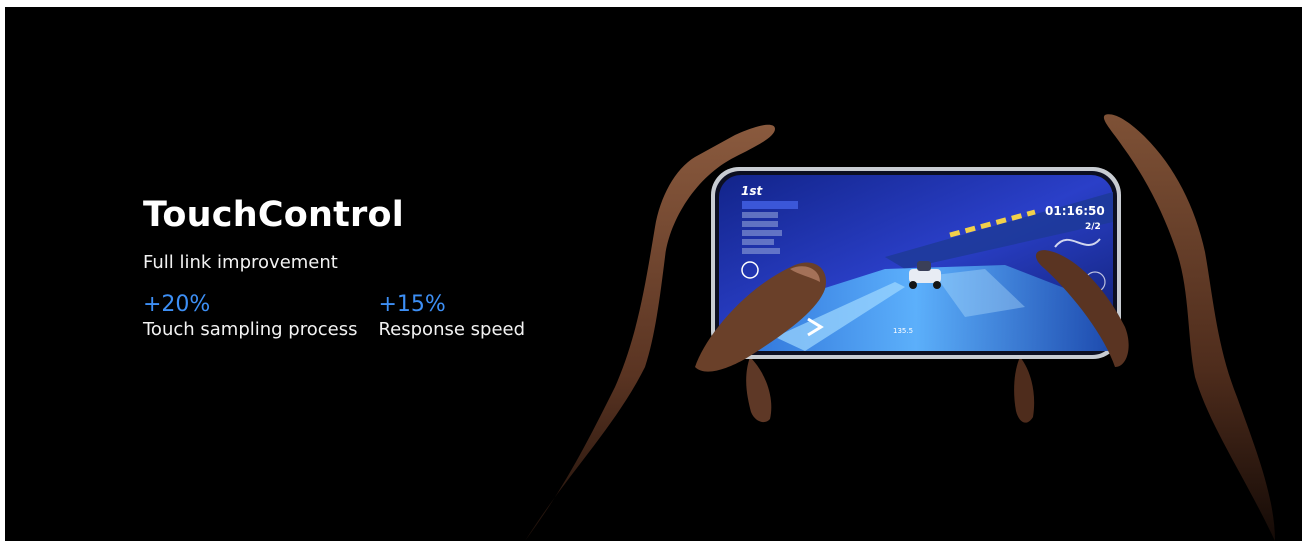 The height and width of the screenshot is (541, 1306). What do you see at coordinates (250, 330) in the screenshot?
I see `stat-label: Touch sampling process` at bounding box center [250, 330].